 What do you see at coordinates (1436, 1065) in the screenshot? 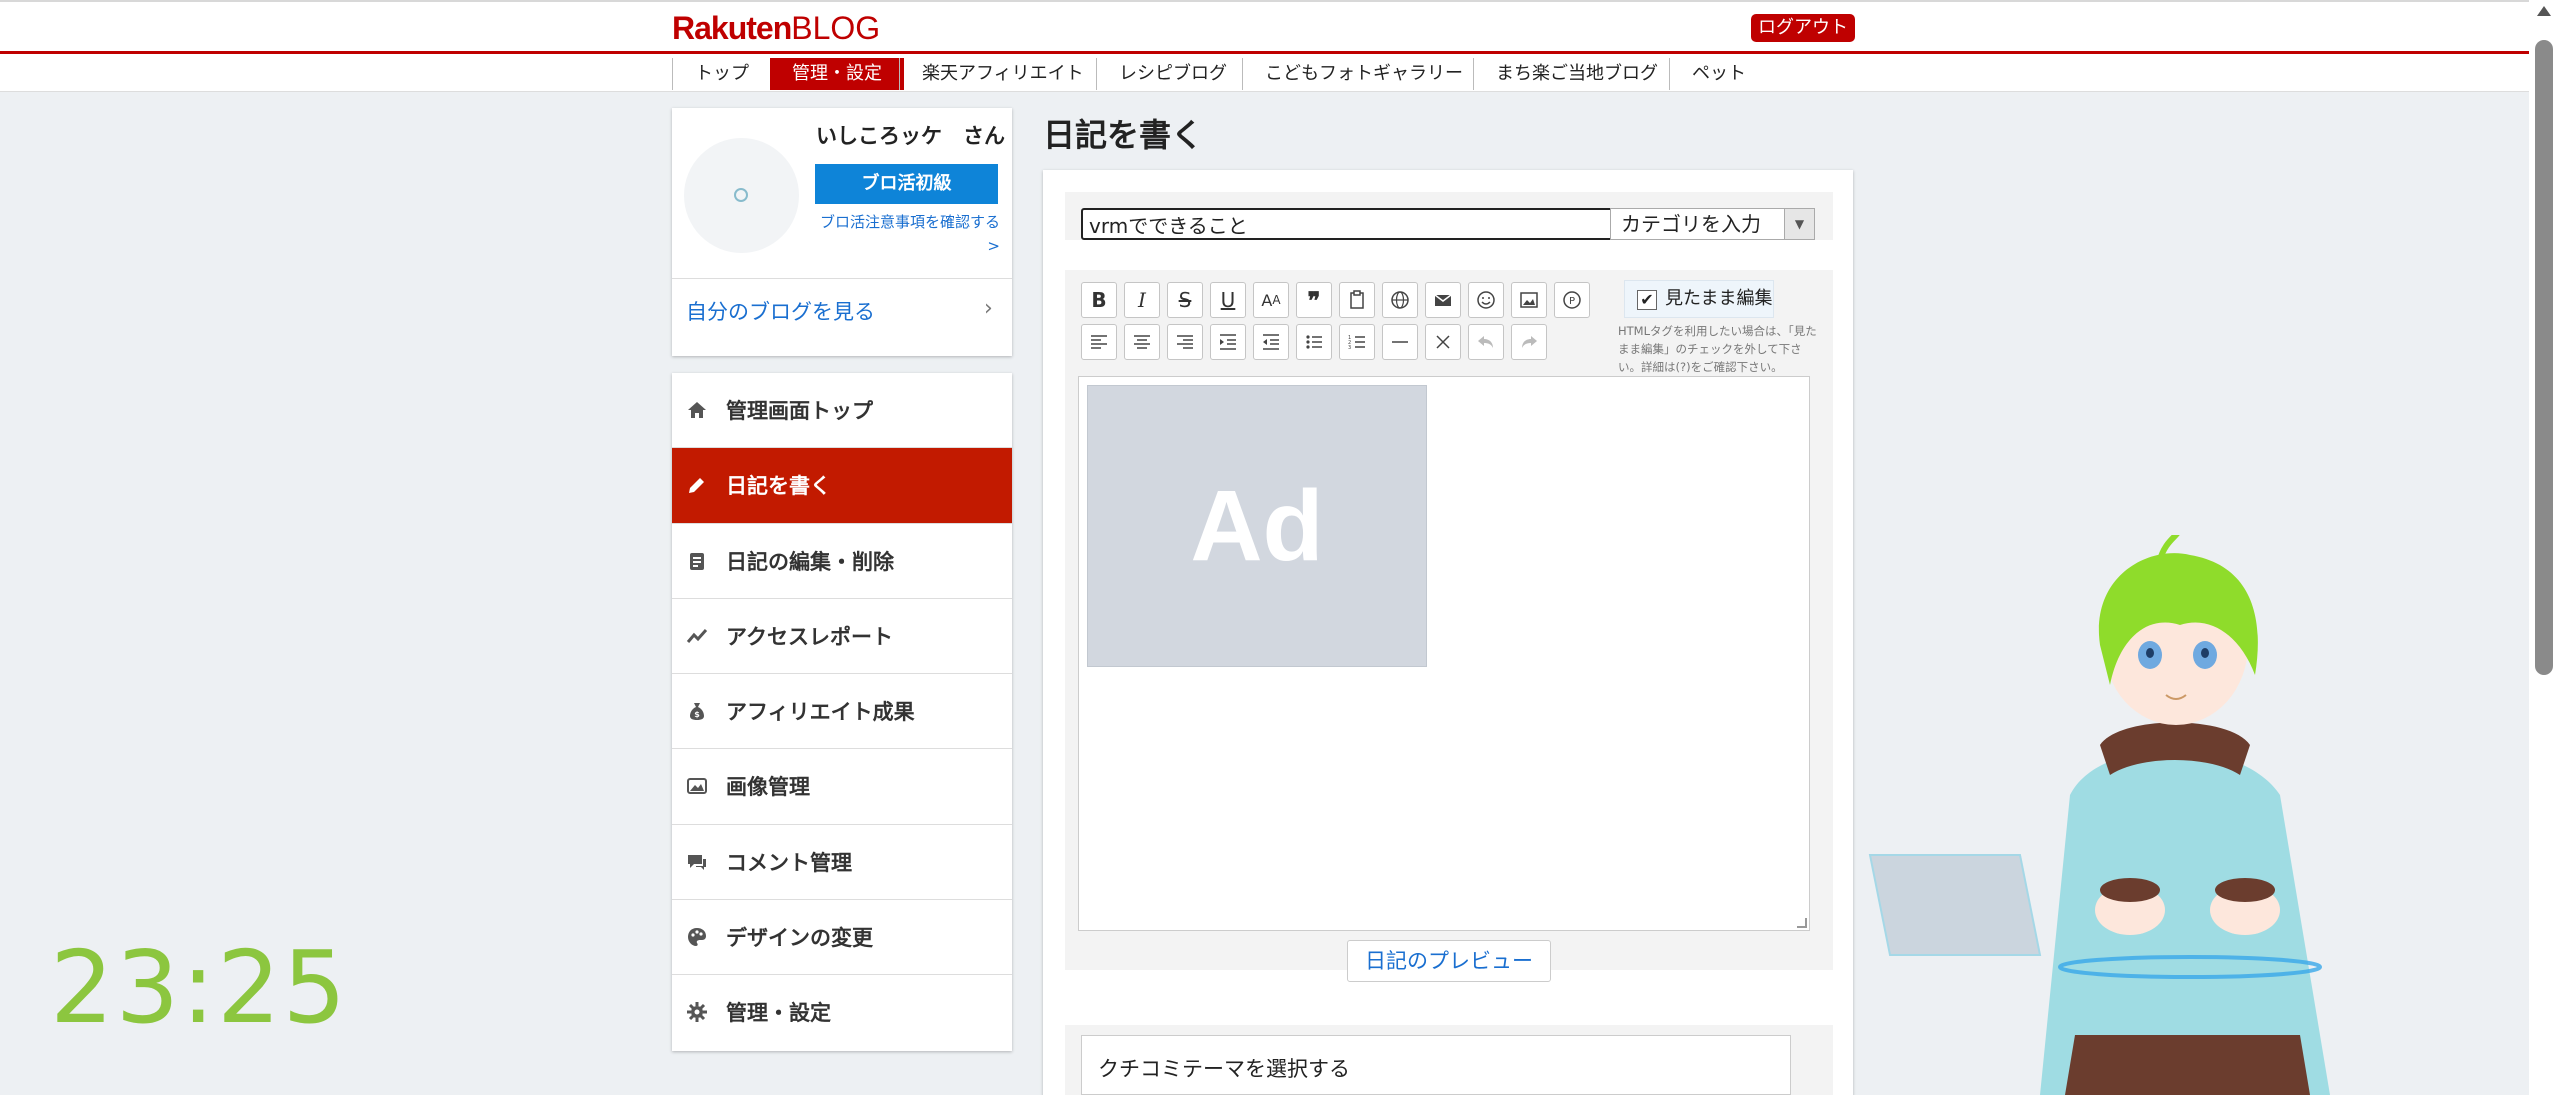
I see `review-theme-select: クチコミテーマを選択する` at bounding box center [1436, 1065].